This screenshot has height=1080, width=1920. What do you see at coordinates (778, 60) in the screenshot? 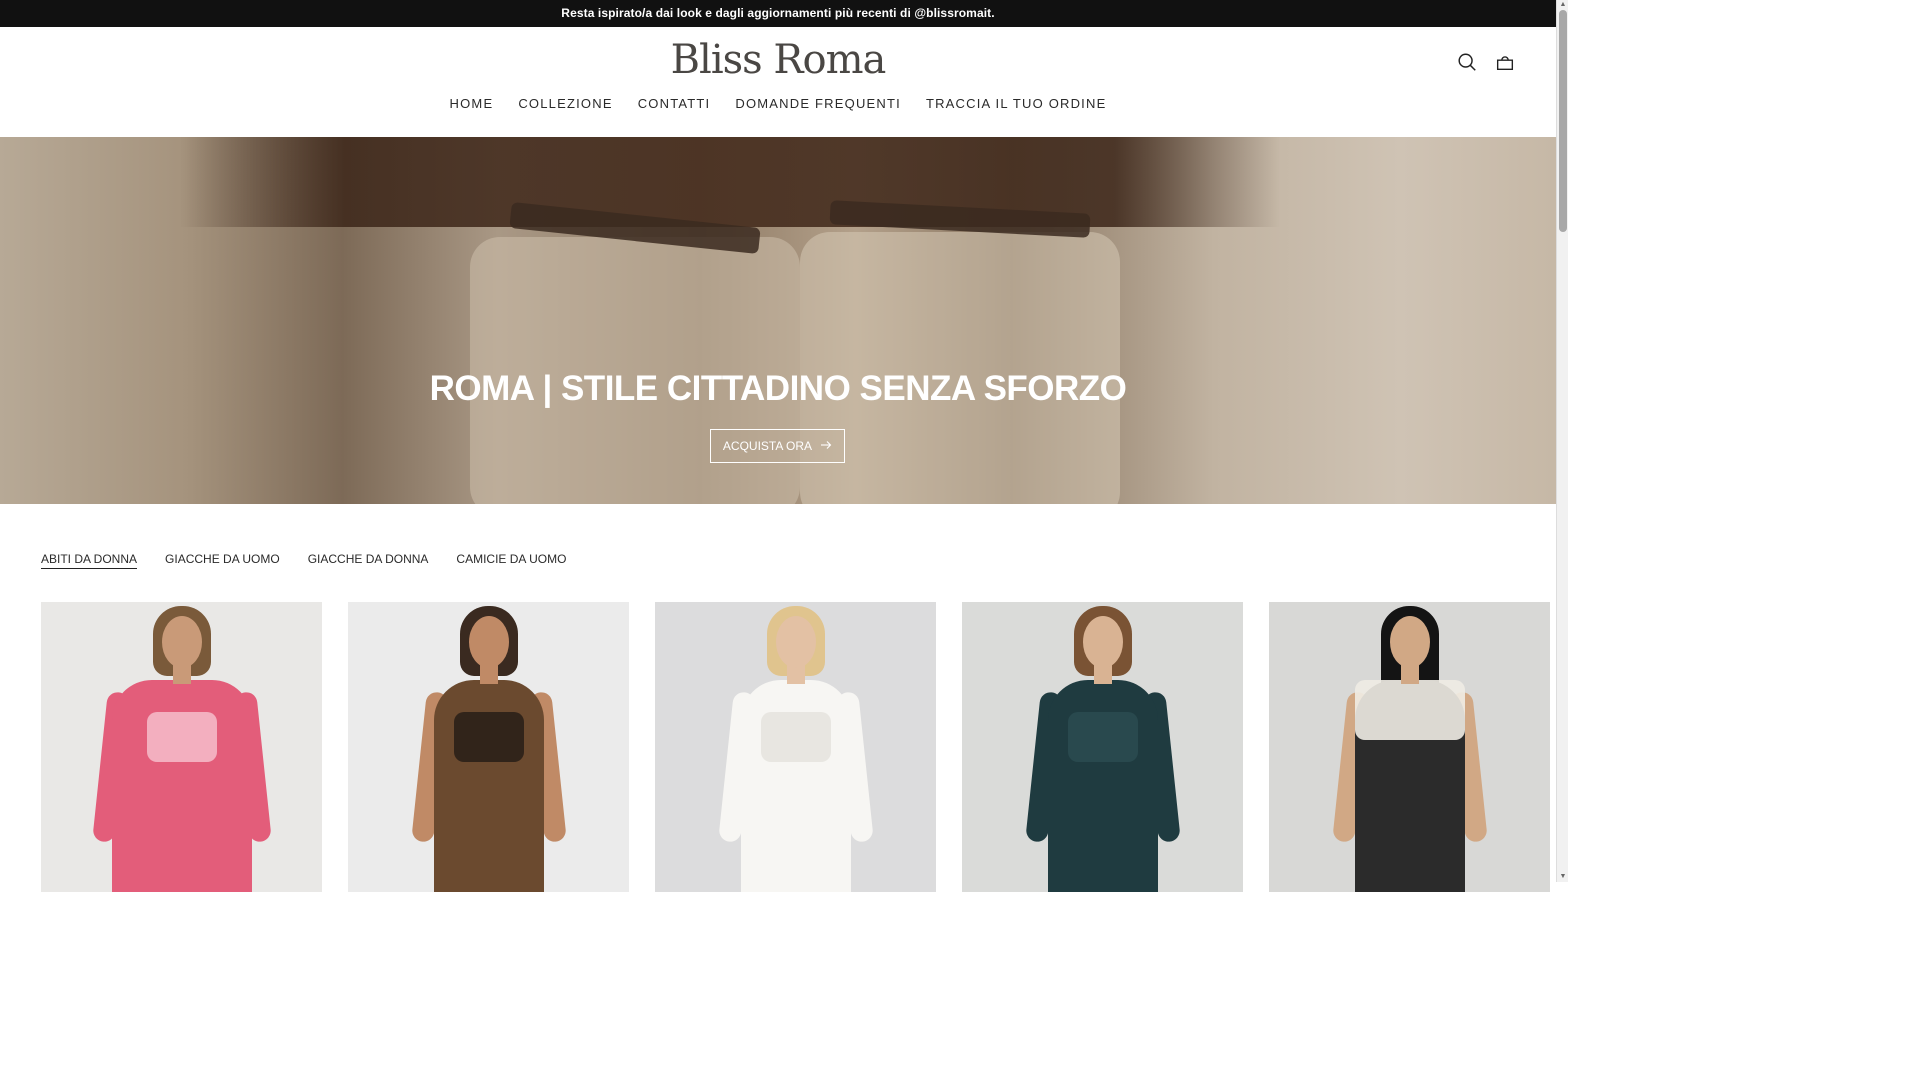
I see `brand-logo: Bliss Roma` at bounding box center [778, 60].